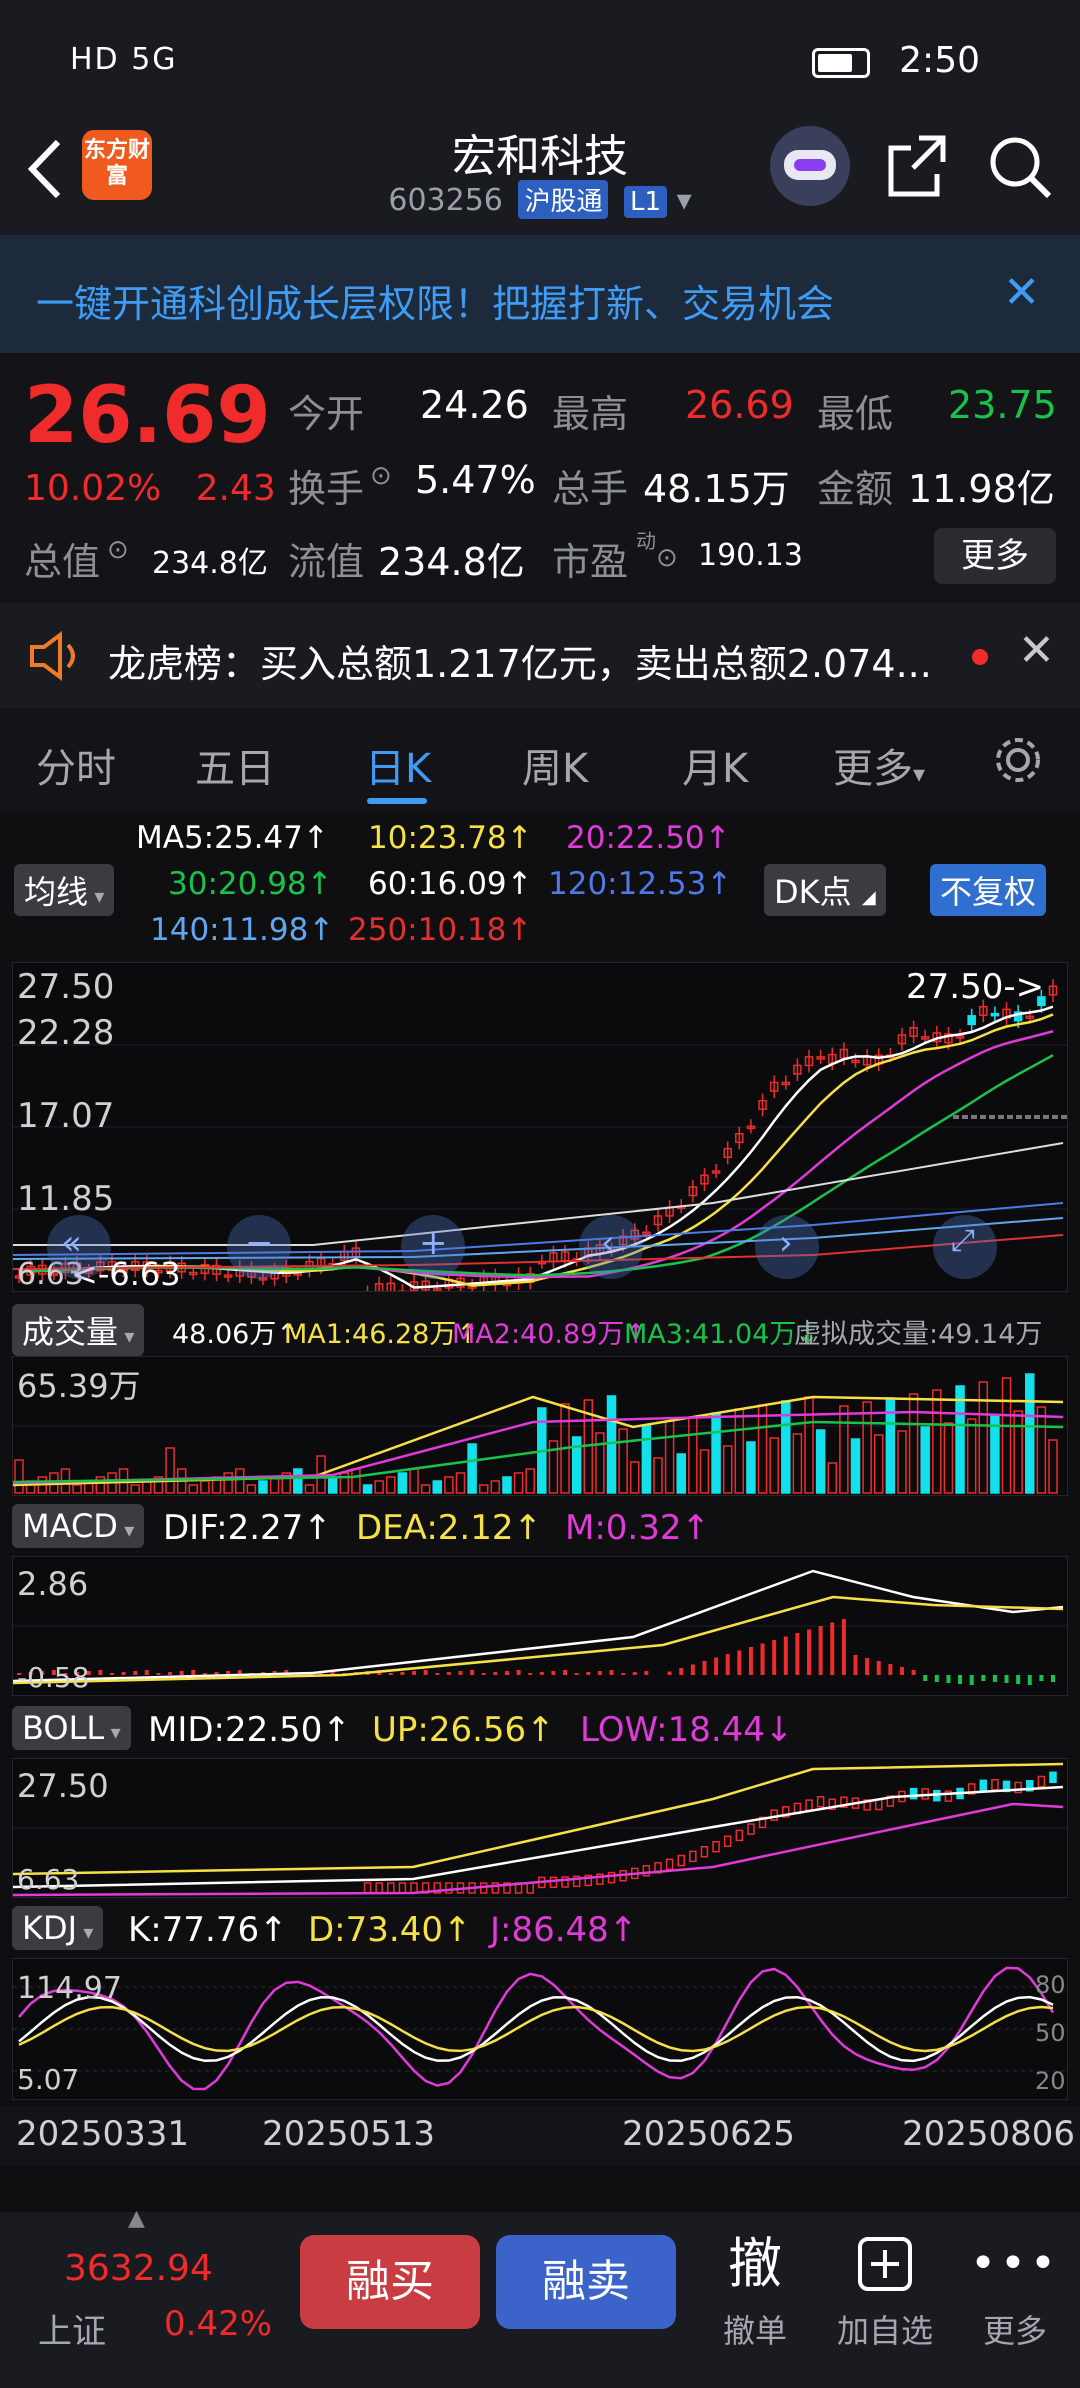  Describe the element at coordinates (538, 1849) in the screenshot. I see `boll-low-line` at that location.